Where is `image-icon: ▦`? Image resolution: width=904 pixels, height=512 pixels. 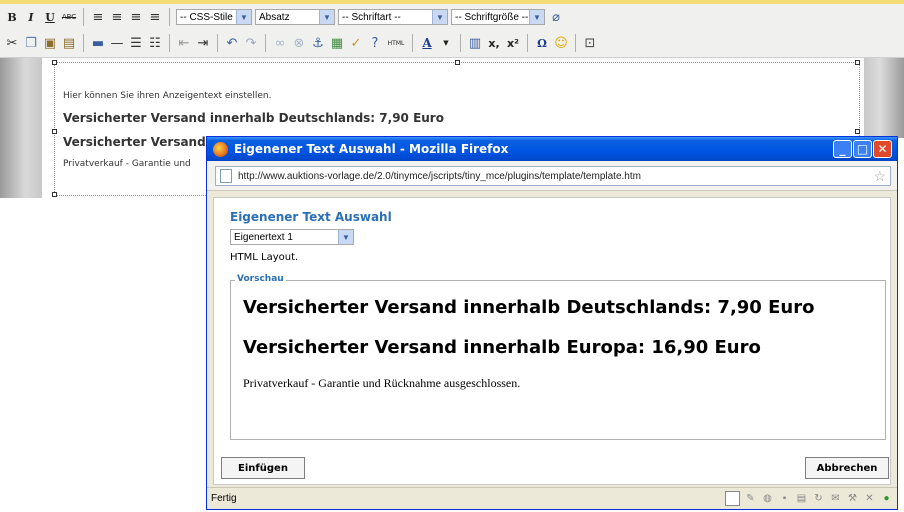
image-icon: ▦ is located at coordinates (337, 43).